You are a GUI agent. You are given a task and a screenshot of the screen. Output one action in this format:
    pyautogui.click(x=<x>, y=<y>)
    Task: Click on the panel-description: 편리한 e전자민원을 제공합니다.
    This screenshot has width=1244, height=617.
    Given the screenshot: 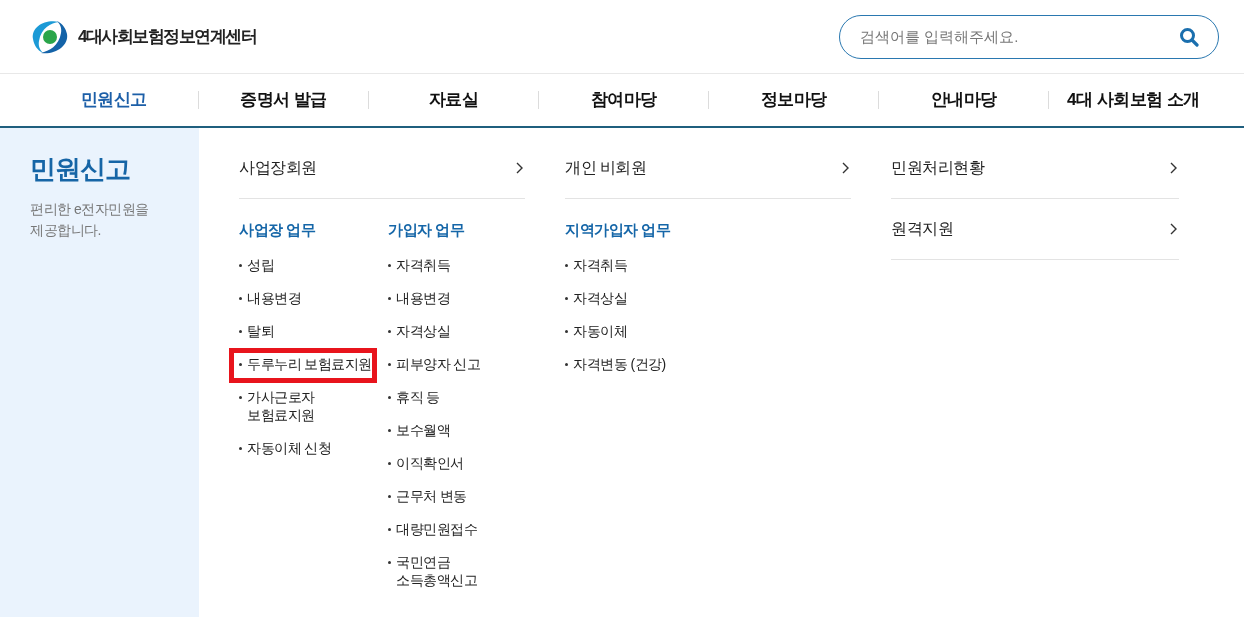 What is the action you would take?
    pyautogui.click(x=90, y=220)
    